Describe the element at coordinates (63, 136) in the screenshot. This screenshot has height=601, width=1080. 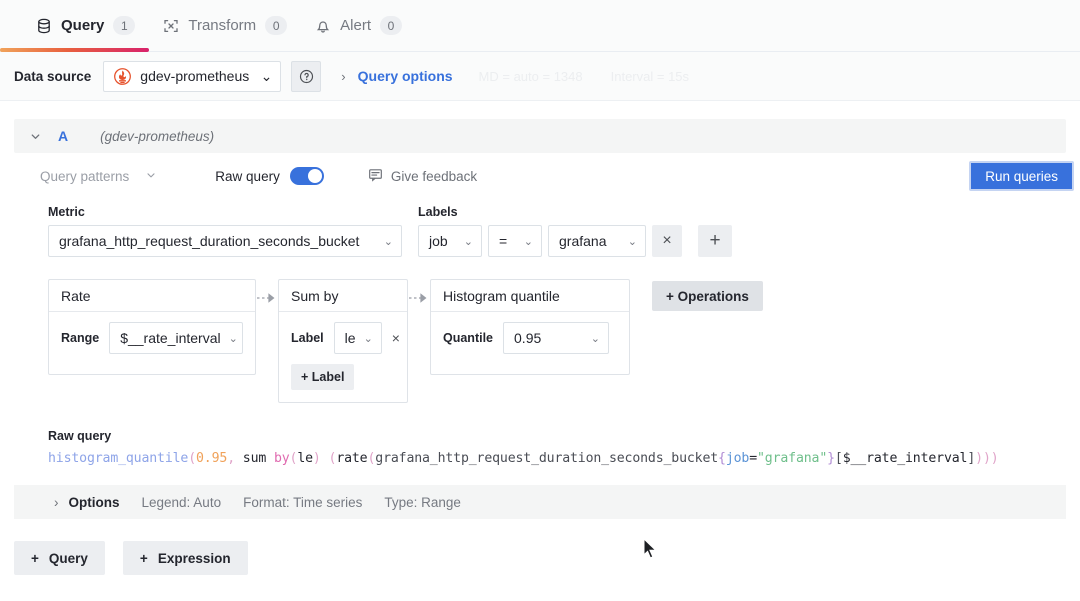
I see `query-ref-id: A` at that location.